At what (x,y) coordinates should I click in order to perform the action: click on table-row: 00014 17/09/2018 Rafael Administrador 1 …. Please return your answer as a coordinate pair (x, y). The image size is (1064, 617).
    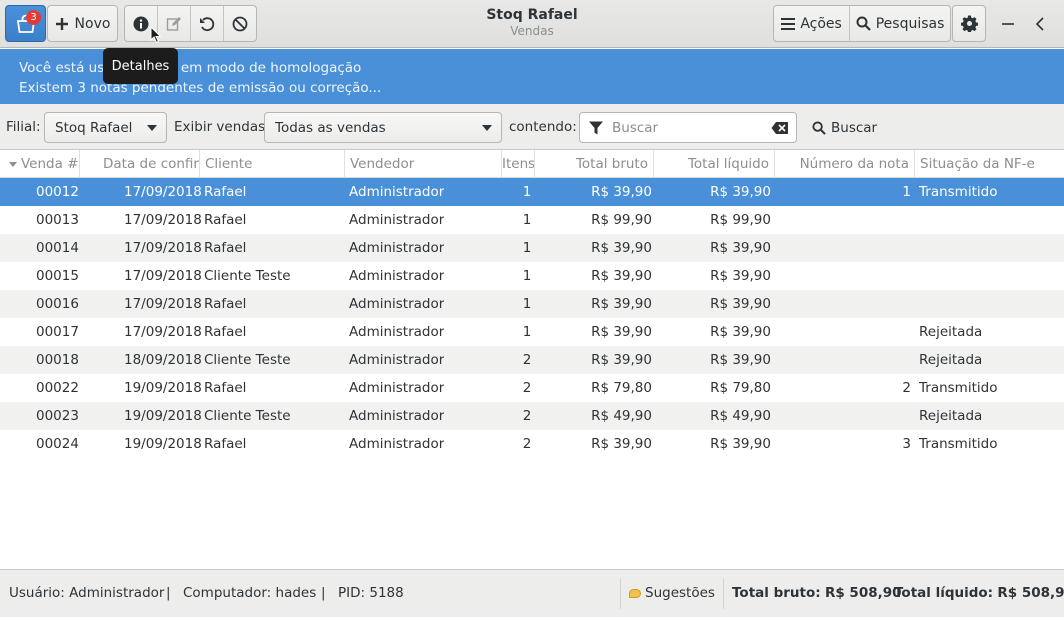
    Looking at the image, I should click on (532, 248).